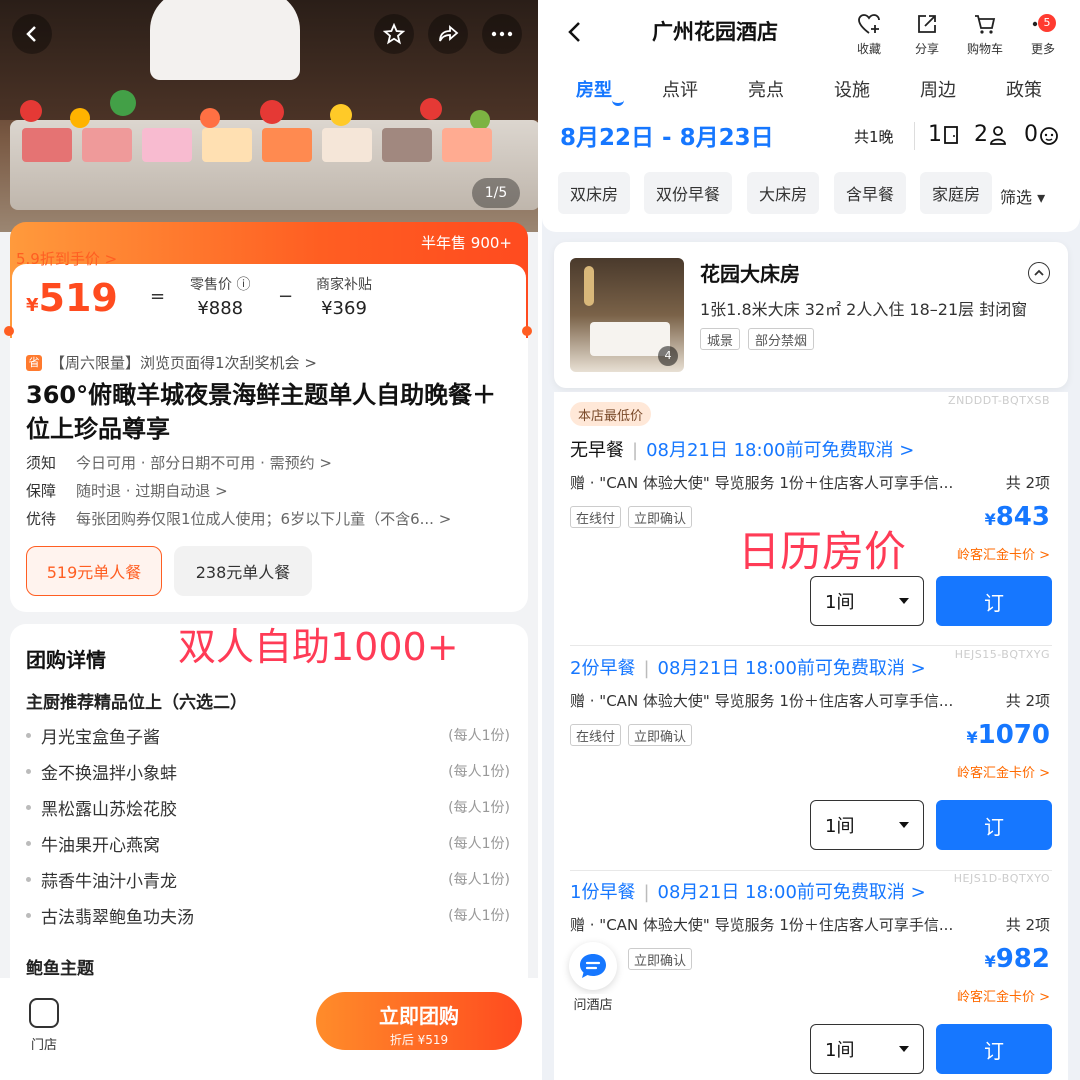  I want to click on rate-plan-header: 1份早餐 | 08月21日 18:00前可免费取消 >, so click(748, 891).